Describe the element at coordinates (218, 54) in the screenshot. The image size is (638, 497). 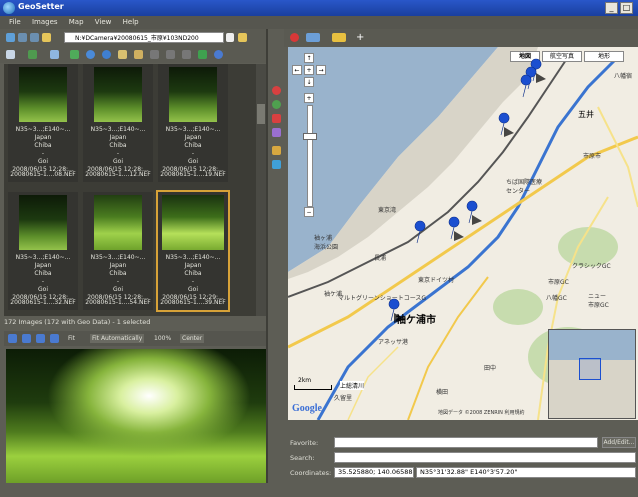
I see `globe-icon` at that location.